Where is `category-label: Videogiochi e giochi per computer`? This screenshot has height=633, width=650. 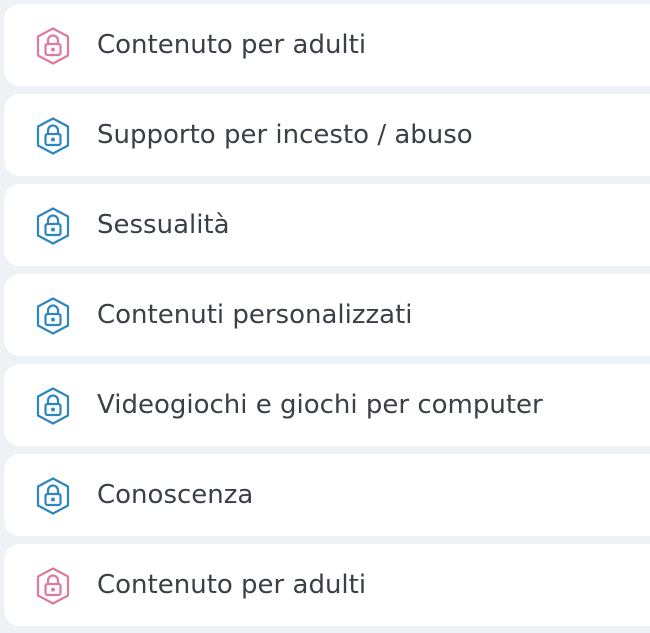
category-label: Videogiochi e giochi per computer is located at coordinates (320, 405).